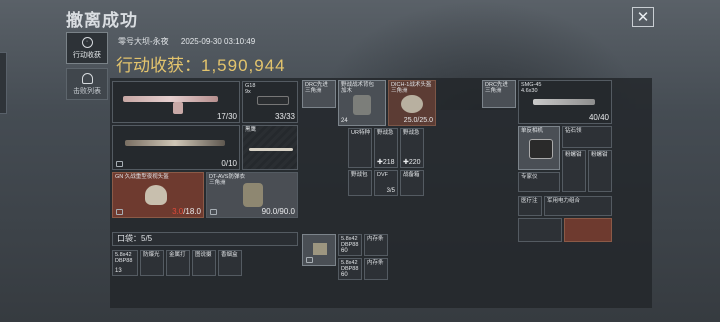 The height and width of the screenshot is (322, 720). Describe the element at coordinates (319, 94) in the screenshot. I see `rig-item: DRC先进 三角洲` at that location.